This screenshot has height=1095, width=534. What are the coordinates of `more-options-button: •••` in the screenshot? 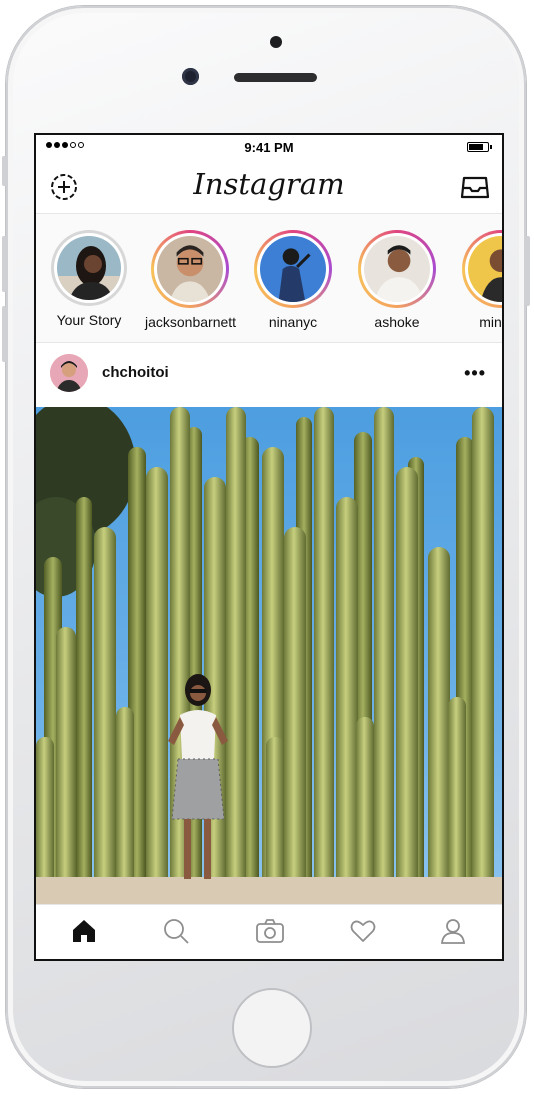 It's located at (475, 373).